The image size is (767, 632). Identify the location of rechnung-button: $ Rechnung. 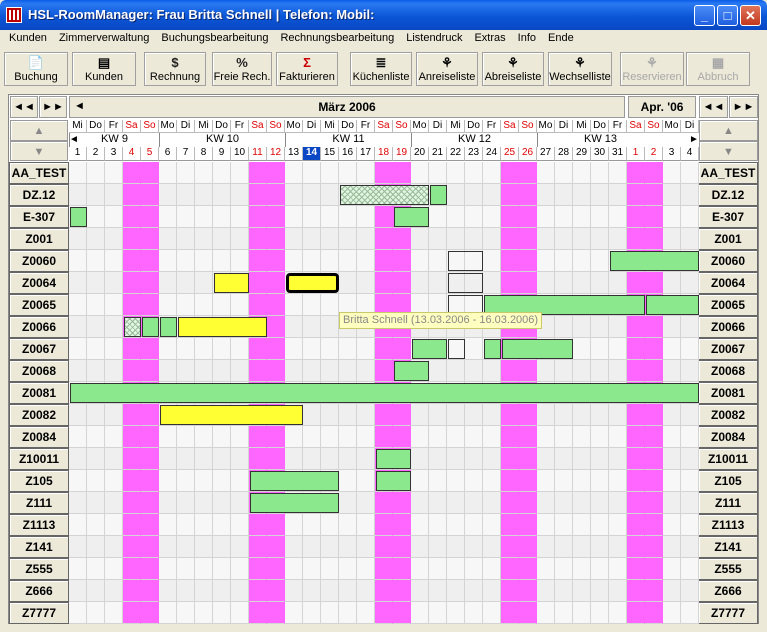
(175, 69).